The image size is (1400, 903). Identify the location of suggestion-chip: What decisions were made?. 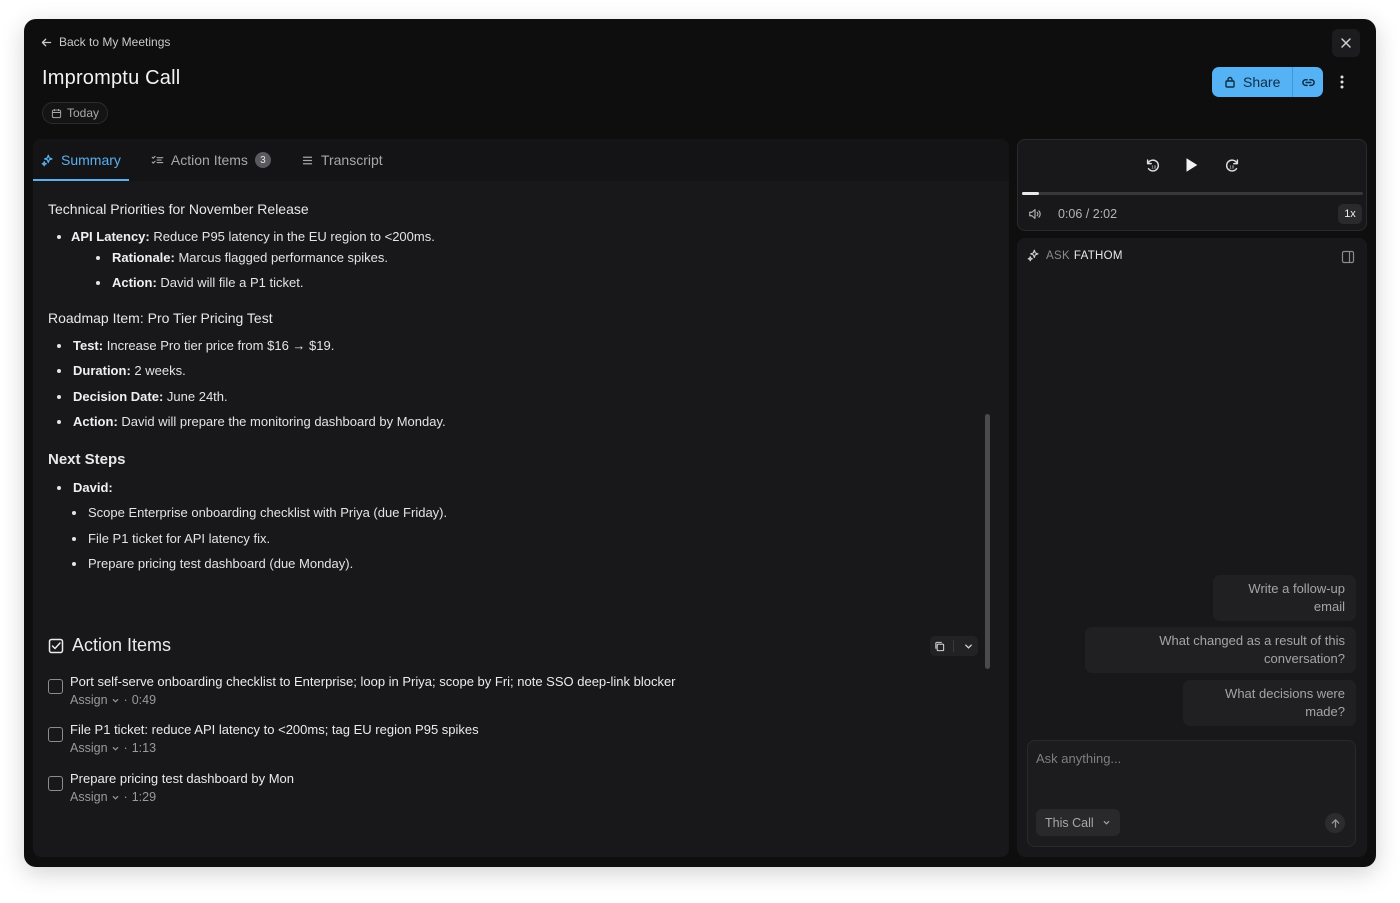
(1269, 703).